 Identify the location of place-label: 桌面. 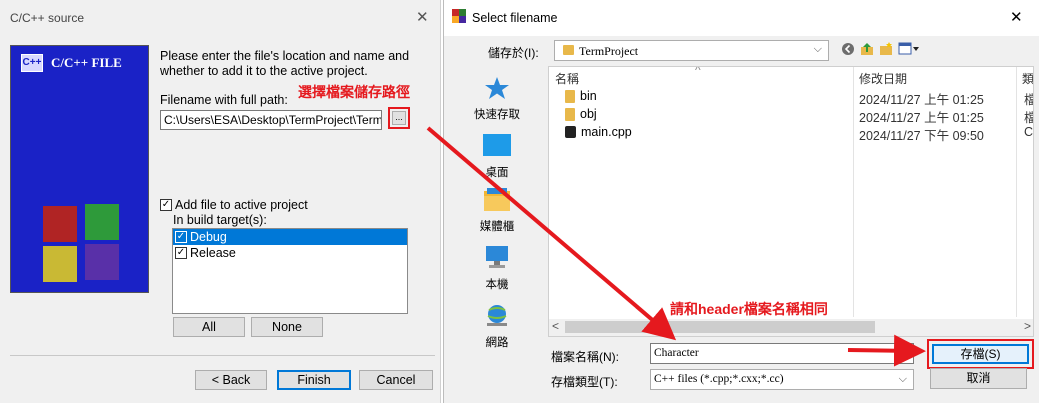
(497, 173).